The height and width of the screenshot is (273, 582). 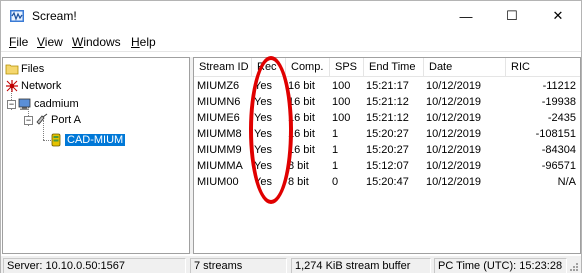 What do you see at coordinates (558, 166) in the screenshot?
I see `cell-ric: -96571` at bounding box center [558, 166].